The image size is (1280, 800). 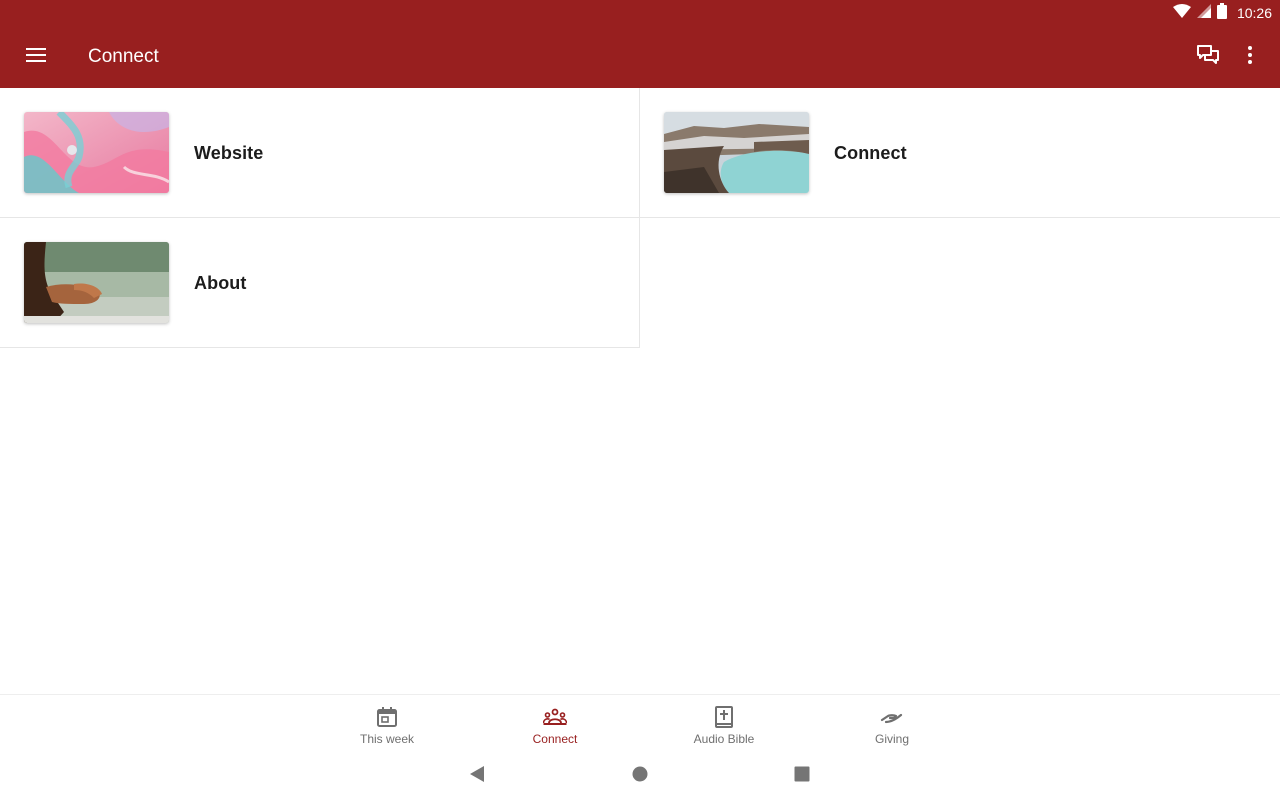 I want to click on nav-item-this-week: This week, so click(x=387, y=724).